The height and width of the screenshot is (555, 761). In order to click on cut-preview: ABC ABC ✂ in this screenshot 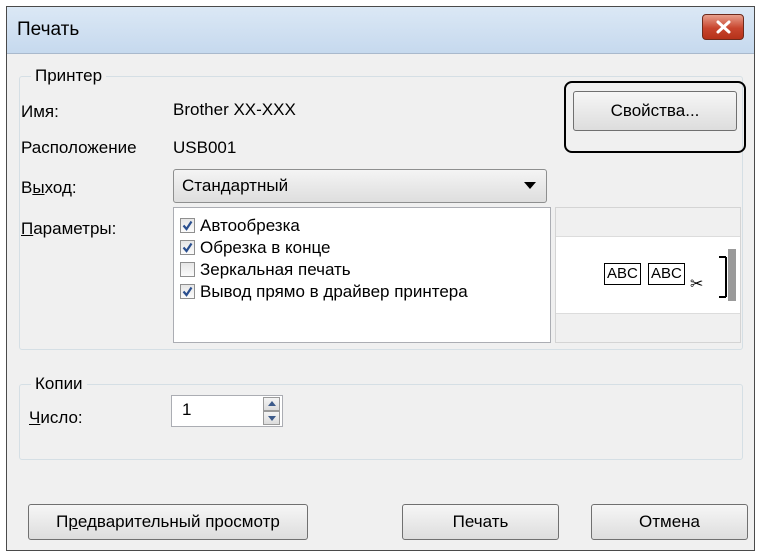, I will do `click(648, 275)`.